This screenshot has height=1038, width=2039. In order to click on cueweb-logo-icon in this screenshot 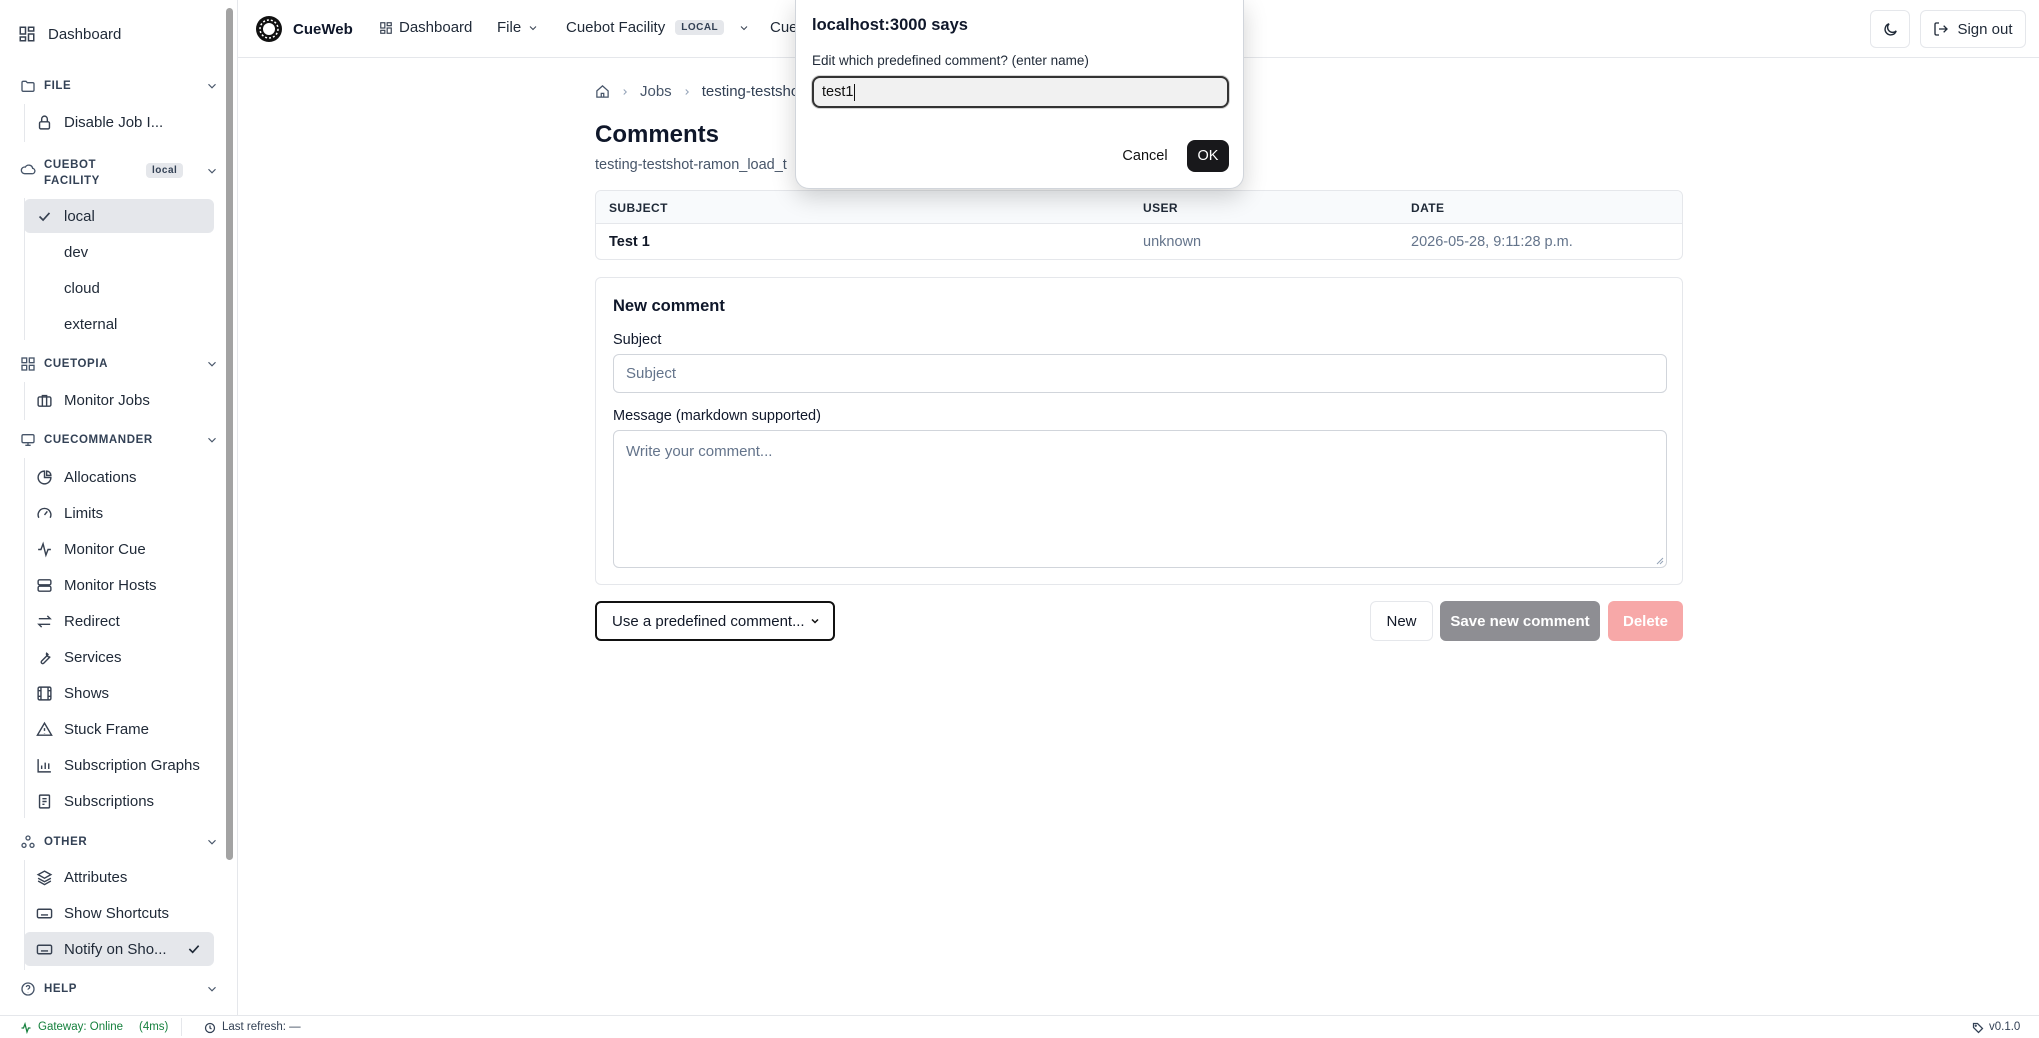, I will do `click(269, 29)`.